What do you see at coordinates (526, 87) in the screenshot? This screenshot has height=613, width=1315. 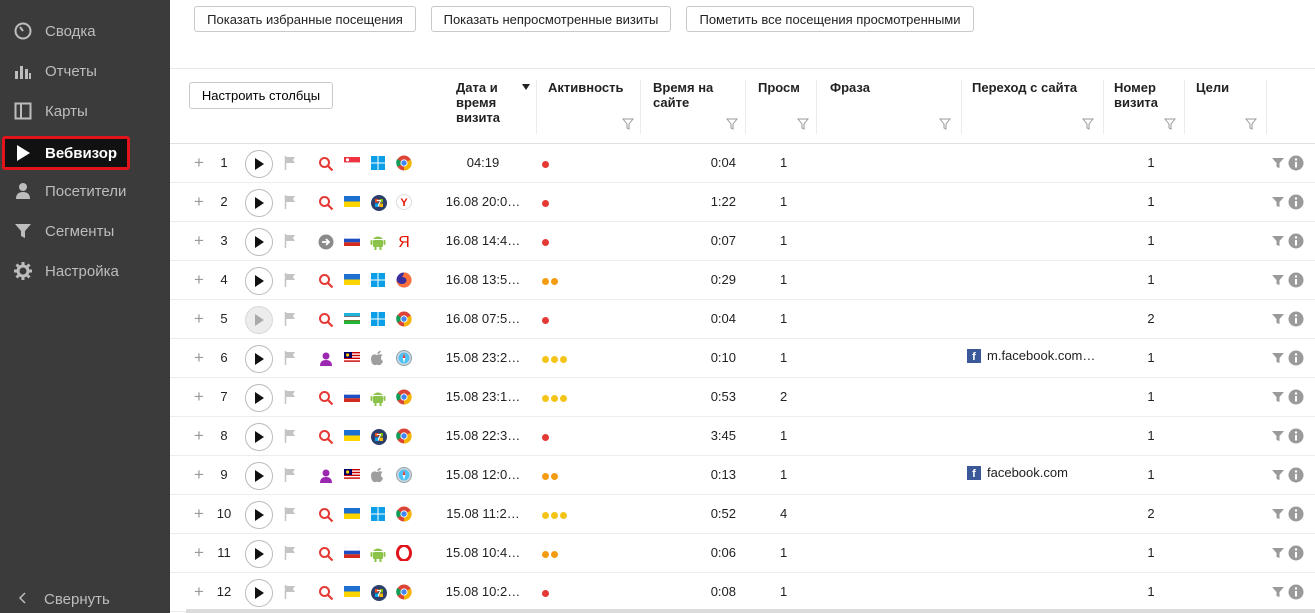 I see `sort-desc-icon` at bounding box center [526, 87].